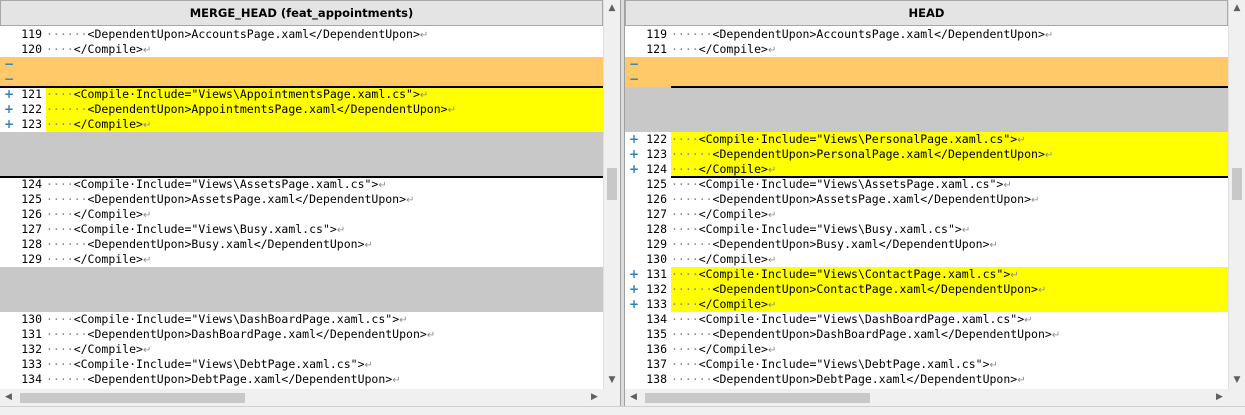 The image size is (1245, 415). Describe the element at coordinates (656, 214) in the screenshot. I see `line-number: 127` at that location.